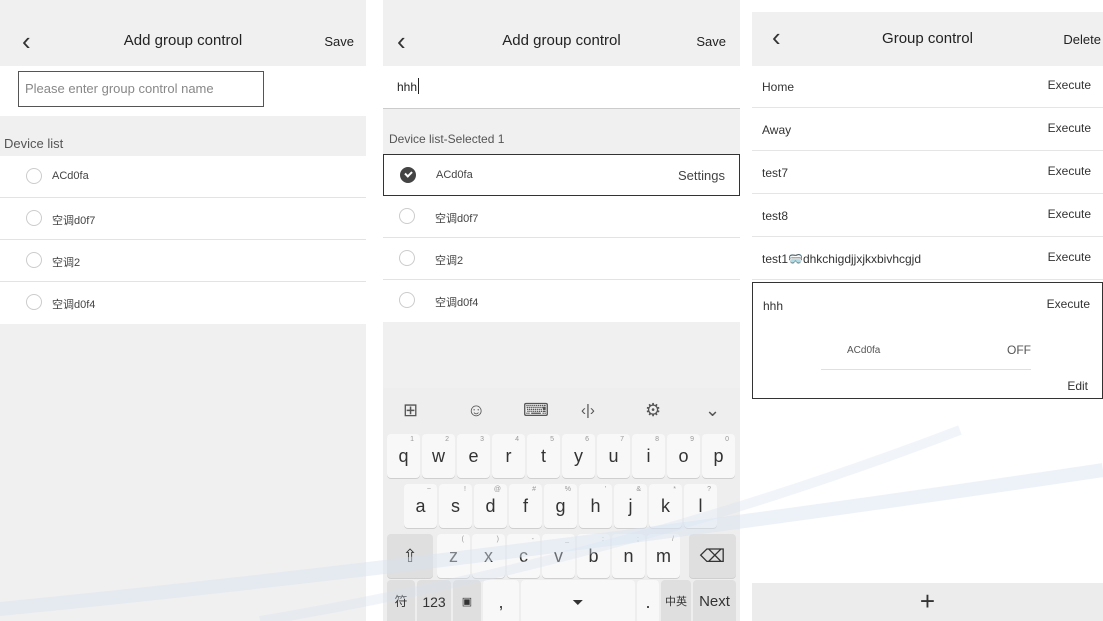 The image size is (1103, 621). Describe the element at coordinates (420, 506) in the screenshot. I see `key-a: ~ a` at that location.